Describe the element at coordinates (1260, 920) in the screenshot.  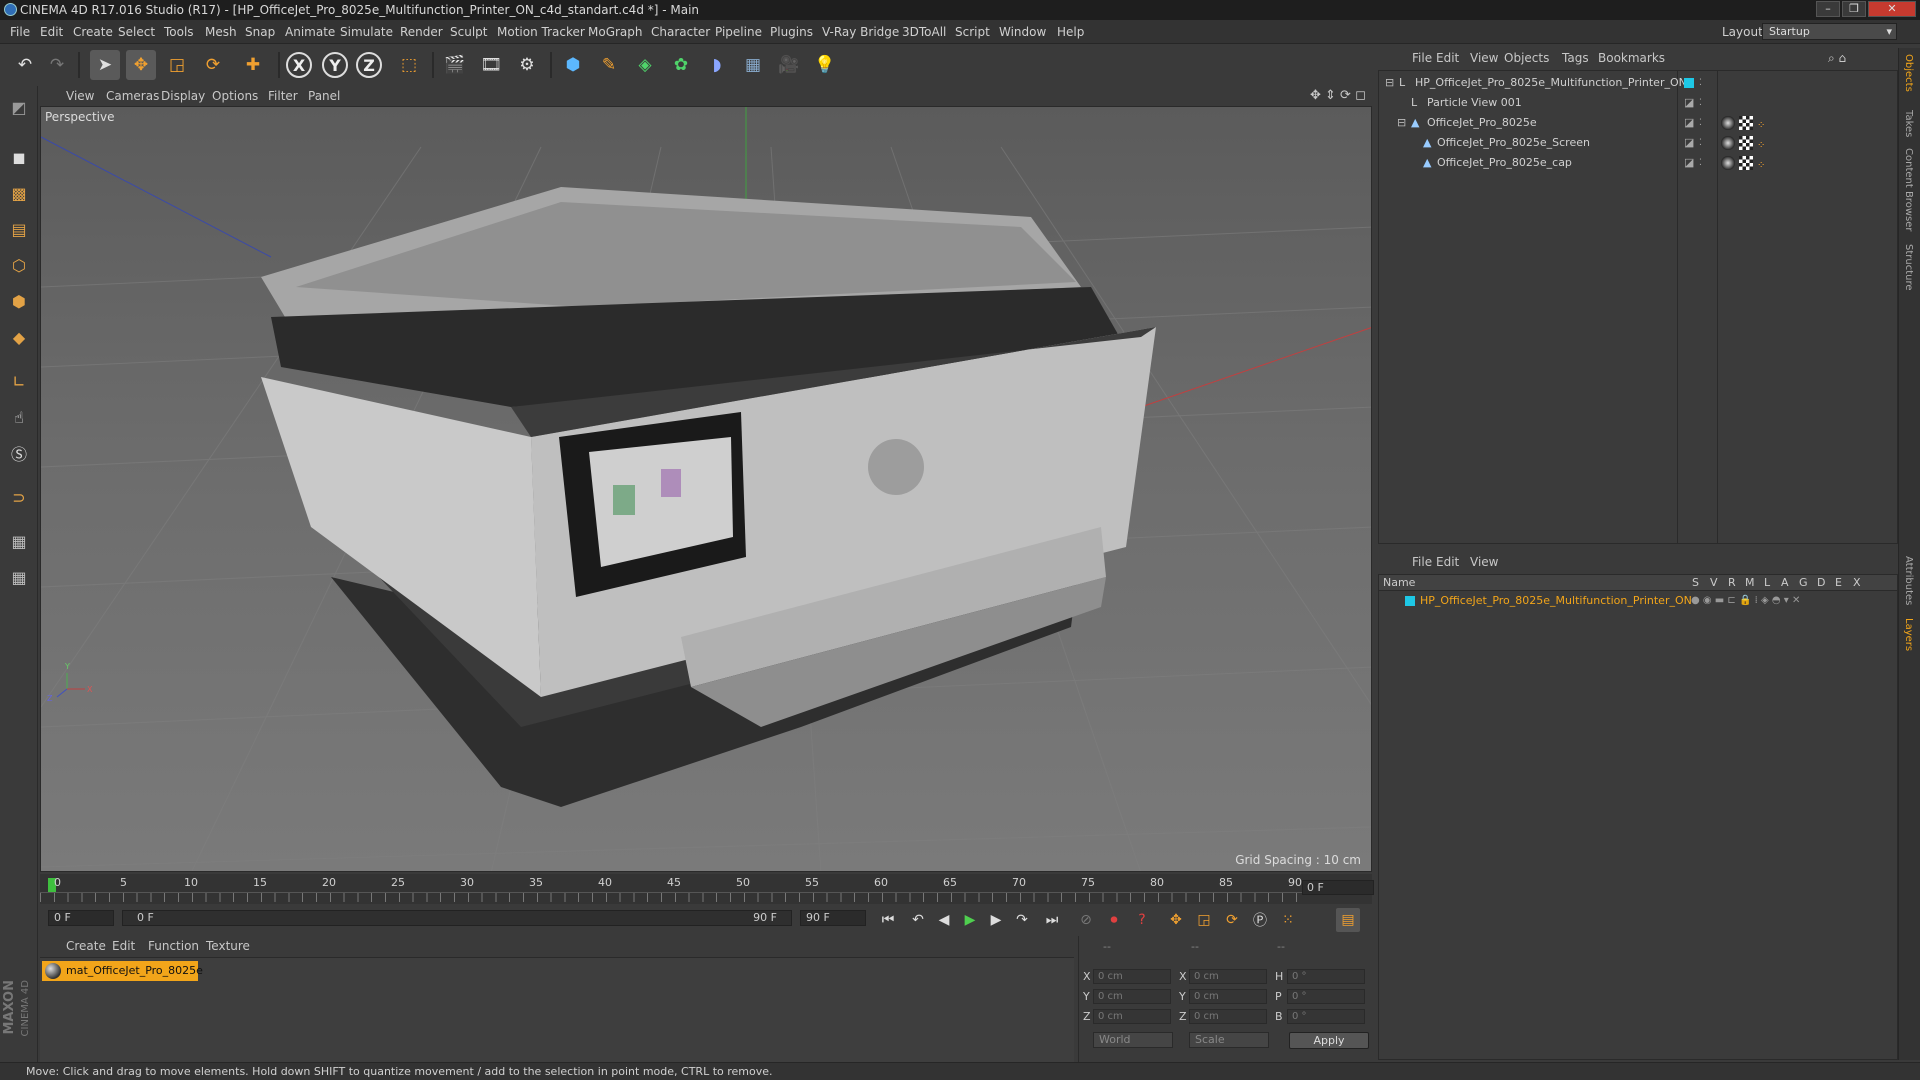
I see `key-parameter-icon: Ⓟ` at that location.